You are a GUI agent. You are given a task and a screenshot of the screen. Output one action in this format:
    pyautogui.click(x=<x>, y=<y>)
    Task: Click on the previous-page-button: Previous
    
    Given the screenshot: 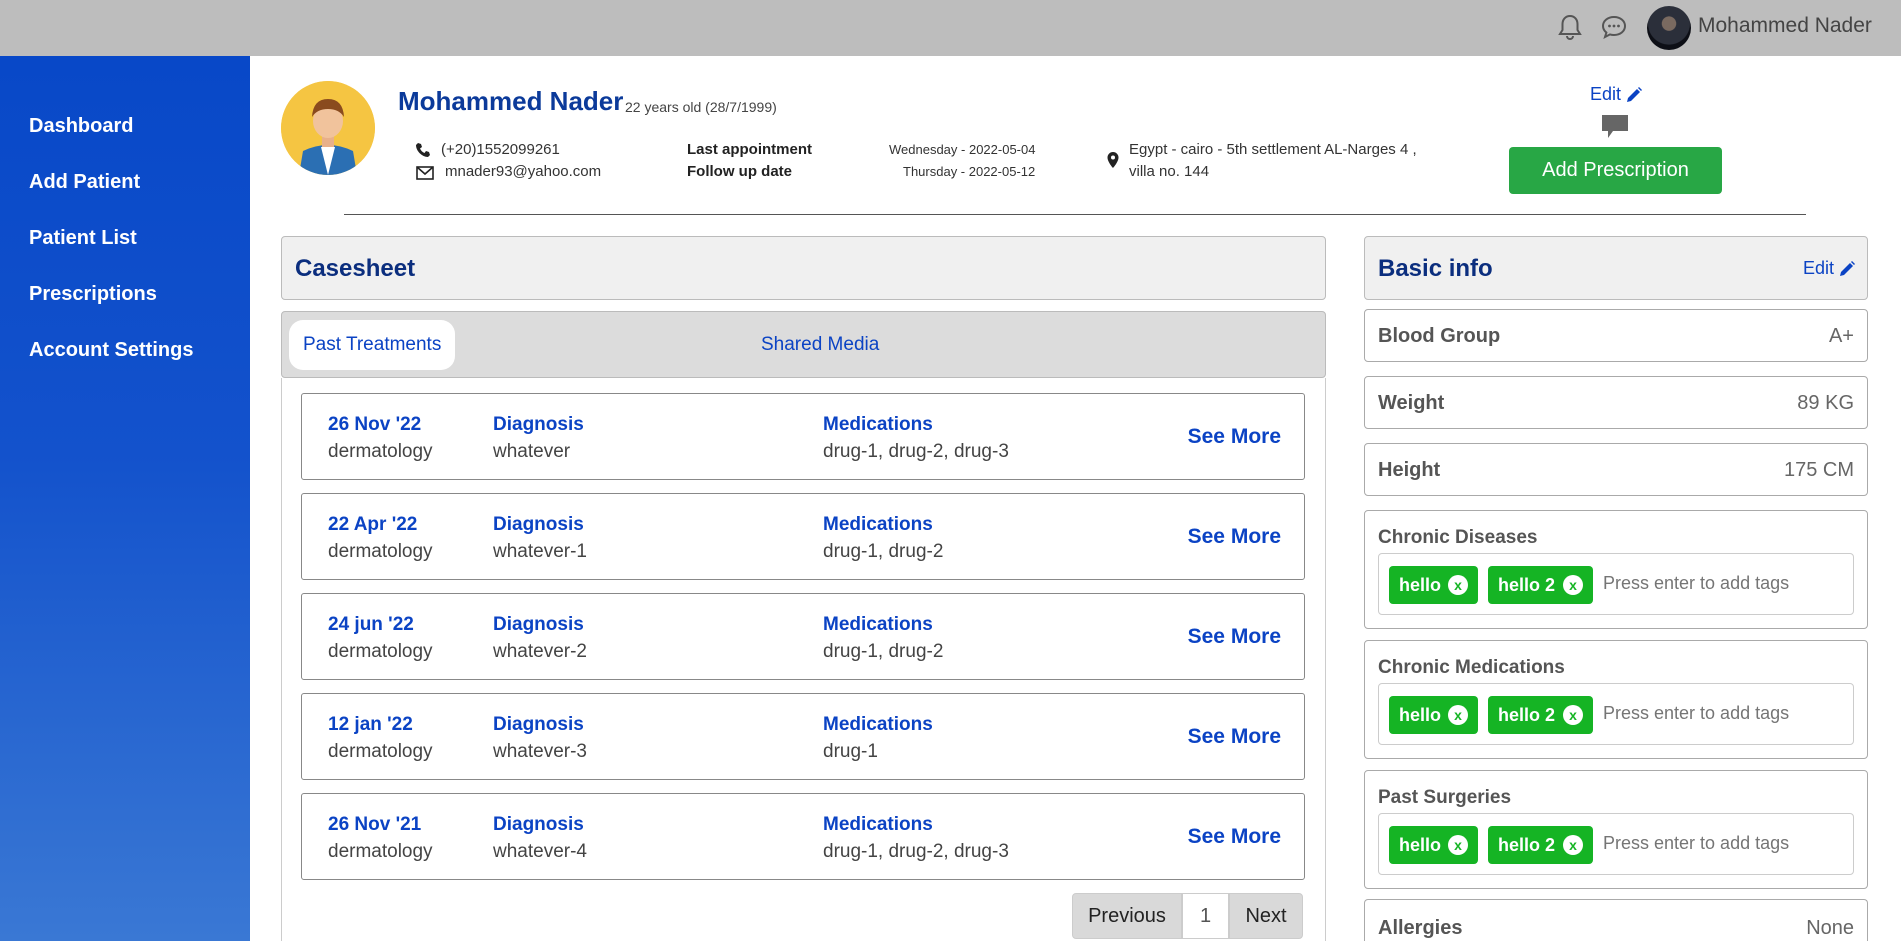 What is the action you would take?
    pyautogui.click(x=1127, y=916)
    